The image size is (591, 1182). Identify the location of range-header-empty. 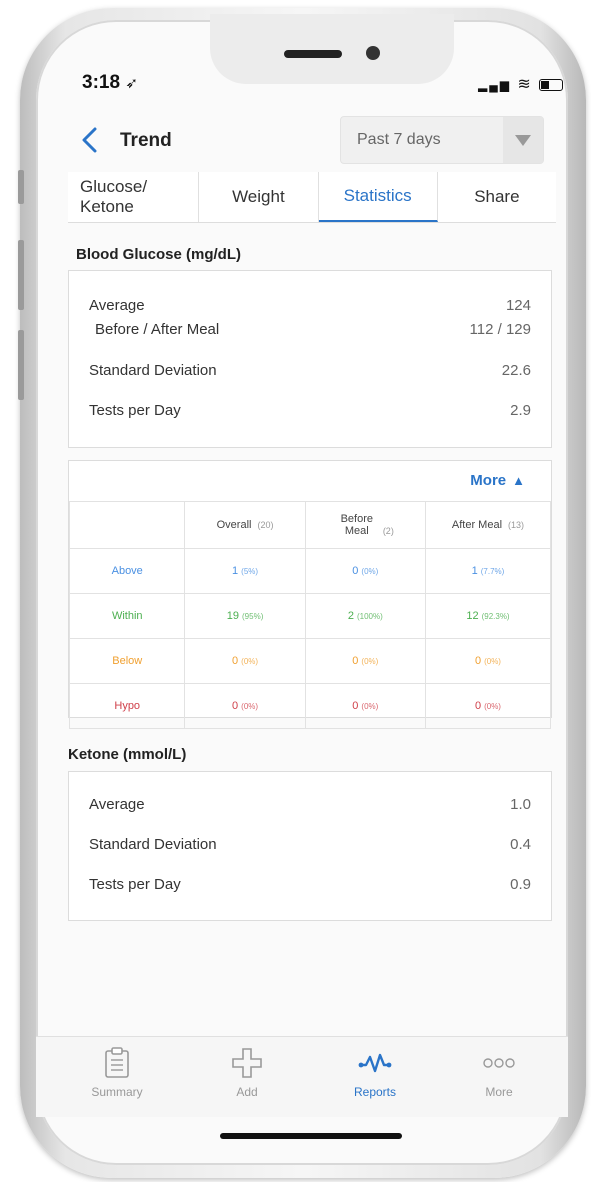
(127, 525).